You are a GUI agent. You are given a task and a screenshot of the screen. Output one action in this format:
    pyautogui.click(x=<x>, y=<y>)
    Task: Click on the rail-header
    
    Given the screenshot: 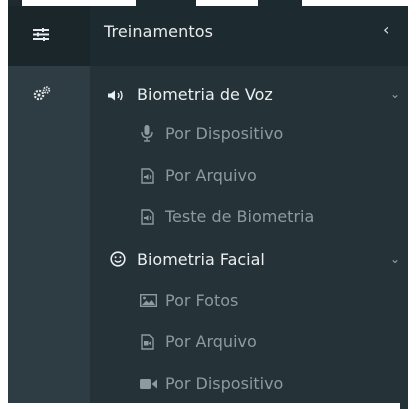 What is the action you would take?
    pyautogui.click(x=49, y=36)
    